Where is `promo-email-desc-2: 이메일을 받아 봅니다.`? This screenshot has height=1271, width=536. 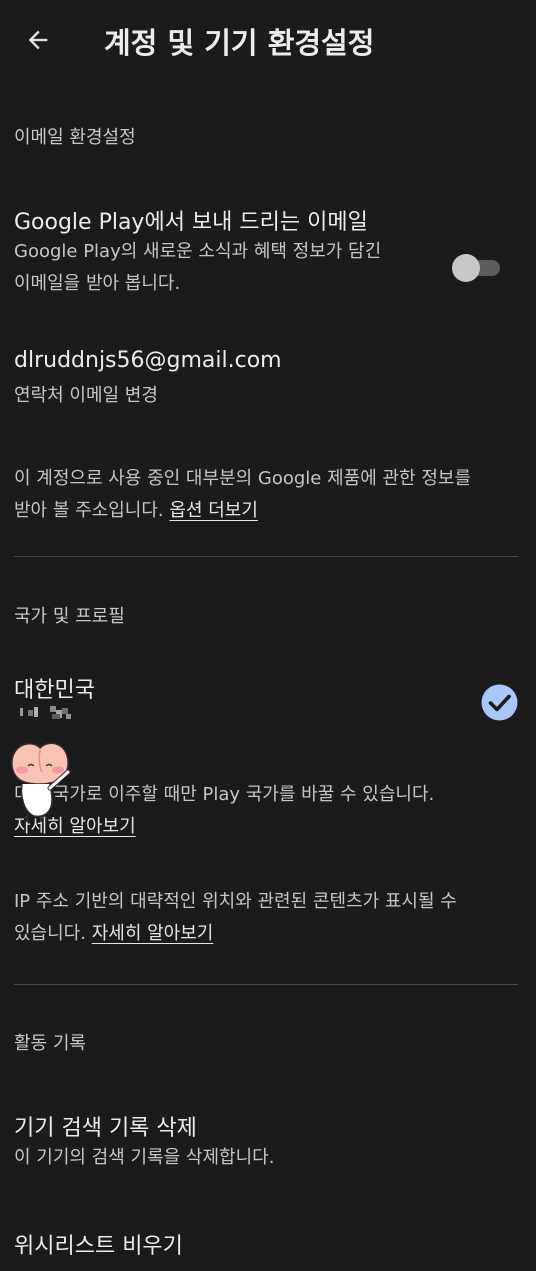 promo-email-desc-2: 이메일을 받아 봅니다. is located at coordinates (97, 283).